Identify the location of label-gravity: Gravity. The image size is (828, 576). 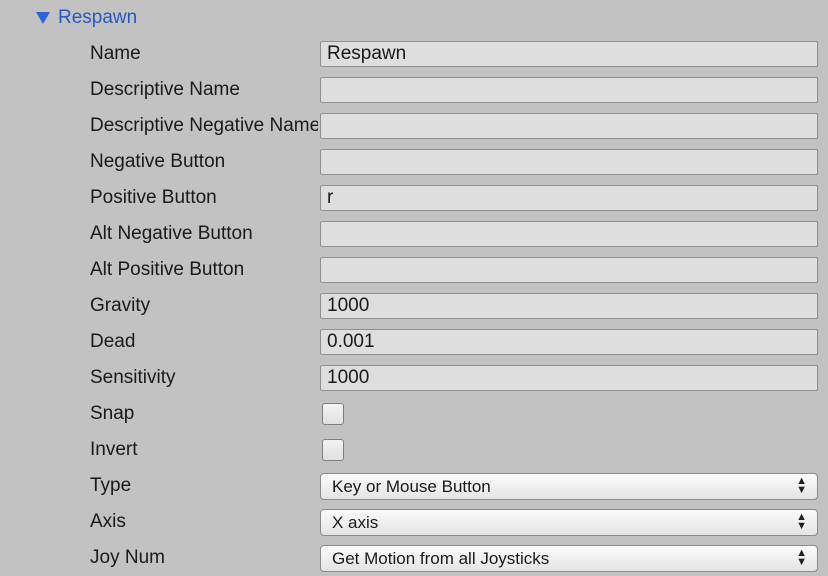
(120, 305).